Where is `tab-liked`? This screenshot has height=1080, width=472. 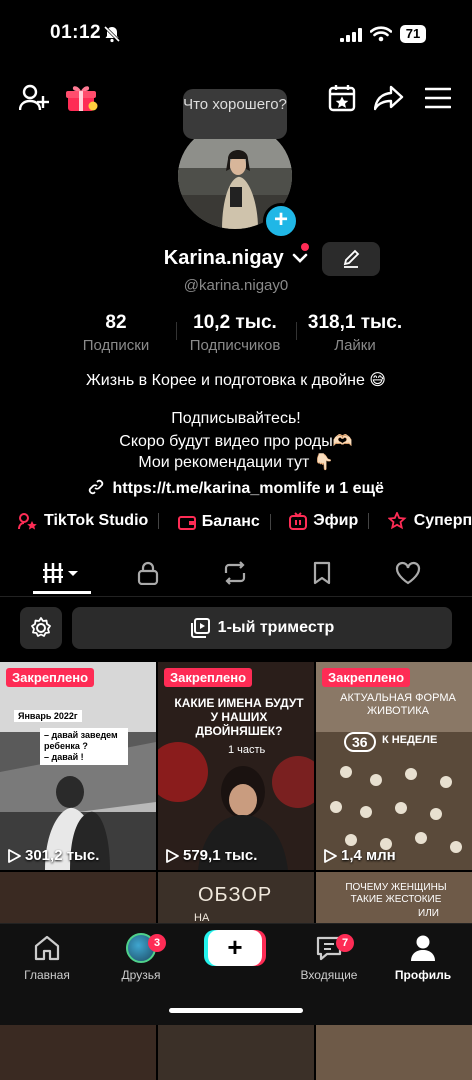
tab-liked is located at coordinates (408, 573).